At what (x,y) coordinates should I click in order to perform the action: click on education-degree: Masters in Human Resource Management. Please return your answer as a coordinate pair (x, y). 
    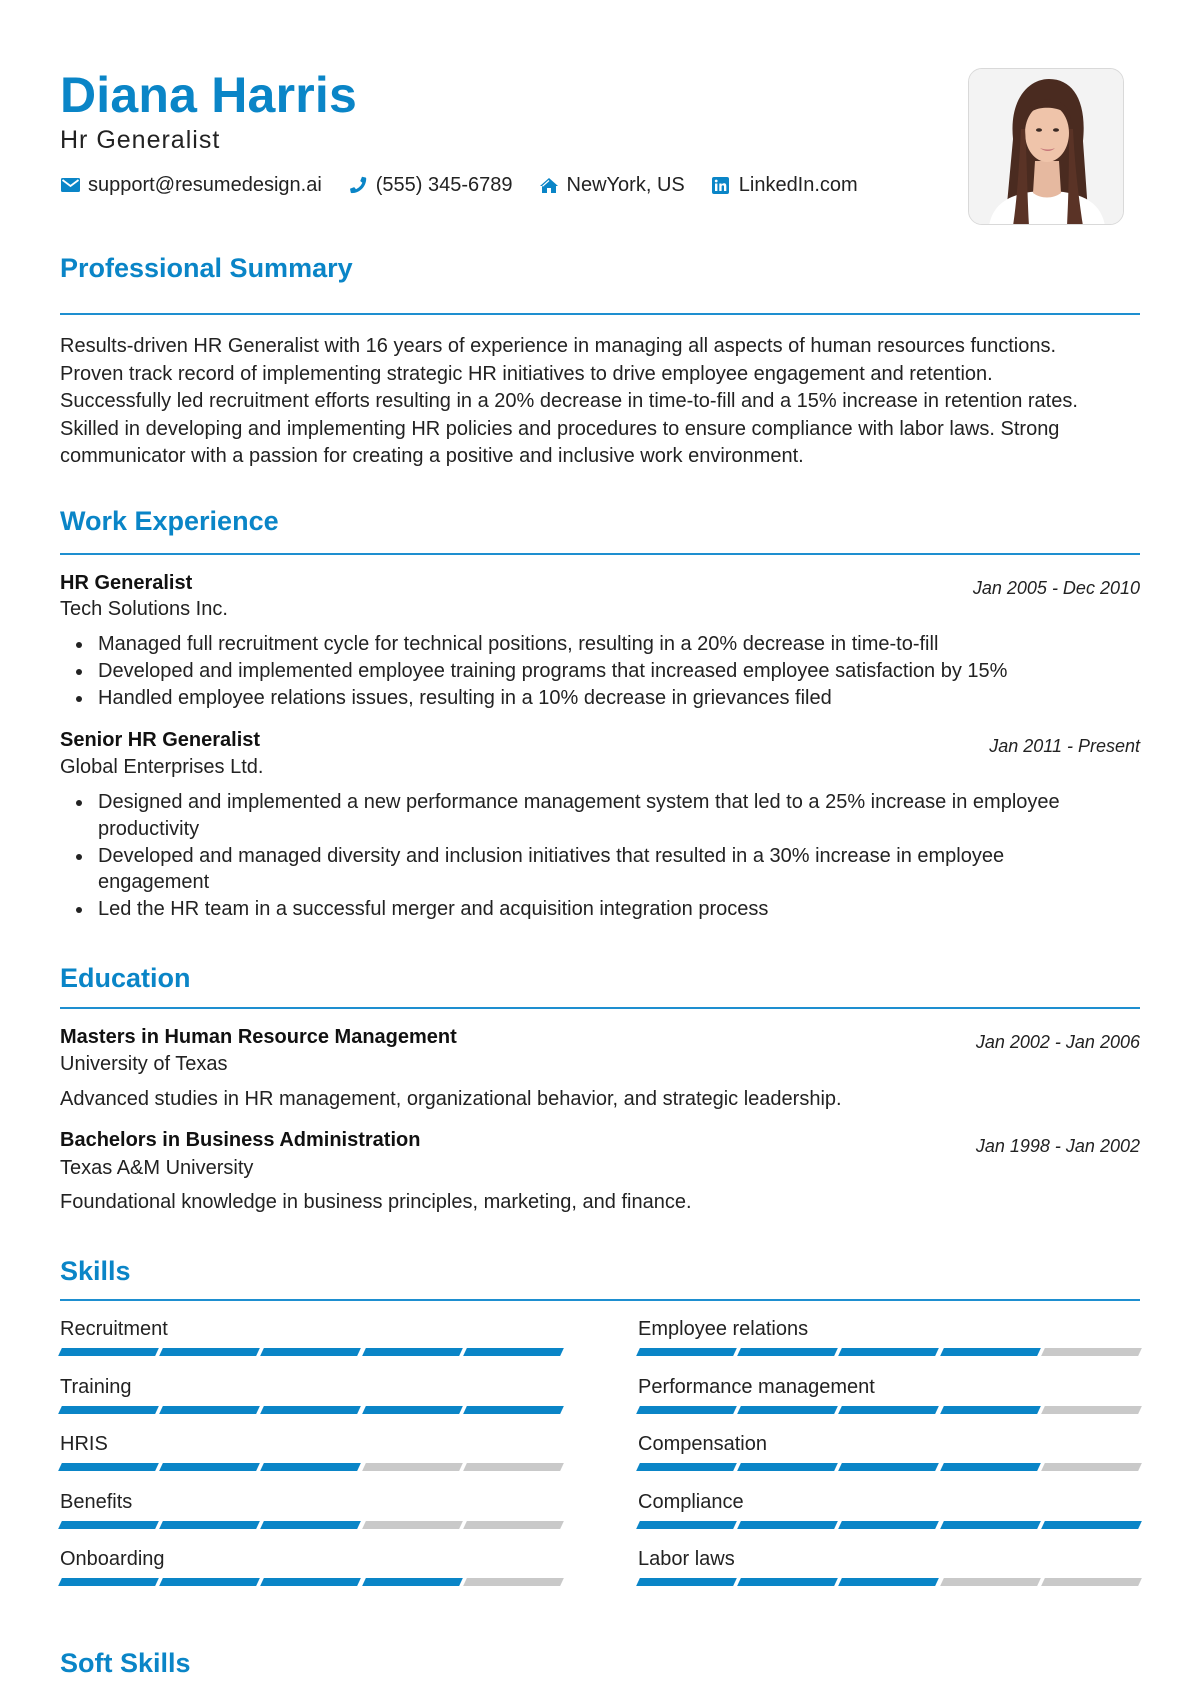
    Looking at the image, I should click on (258, 1037).